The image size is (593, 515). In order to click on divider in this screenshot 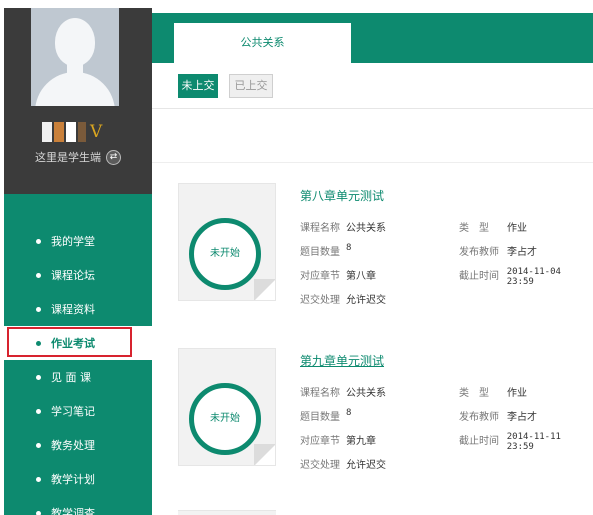, I will do `click(372, 162)`.